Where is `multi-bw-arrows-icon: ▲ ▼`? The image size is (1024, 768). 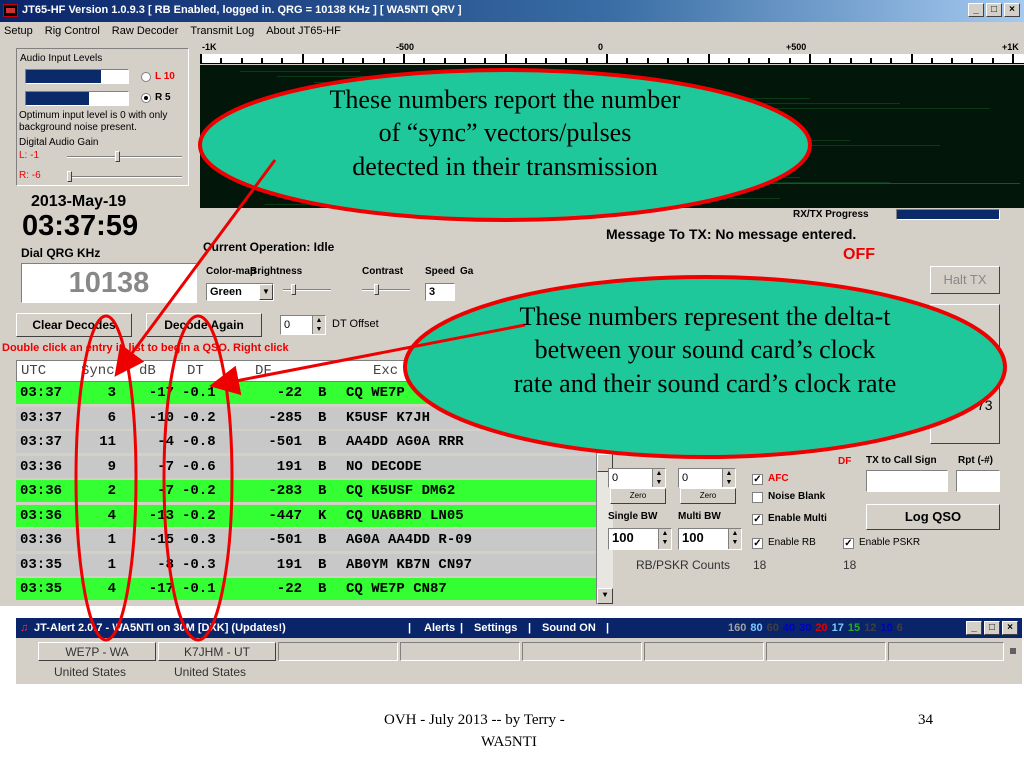 multi-bw-arrows-icon: ▲ ▼ is located at coordinates (734, 539).